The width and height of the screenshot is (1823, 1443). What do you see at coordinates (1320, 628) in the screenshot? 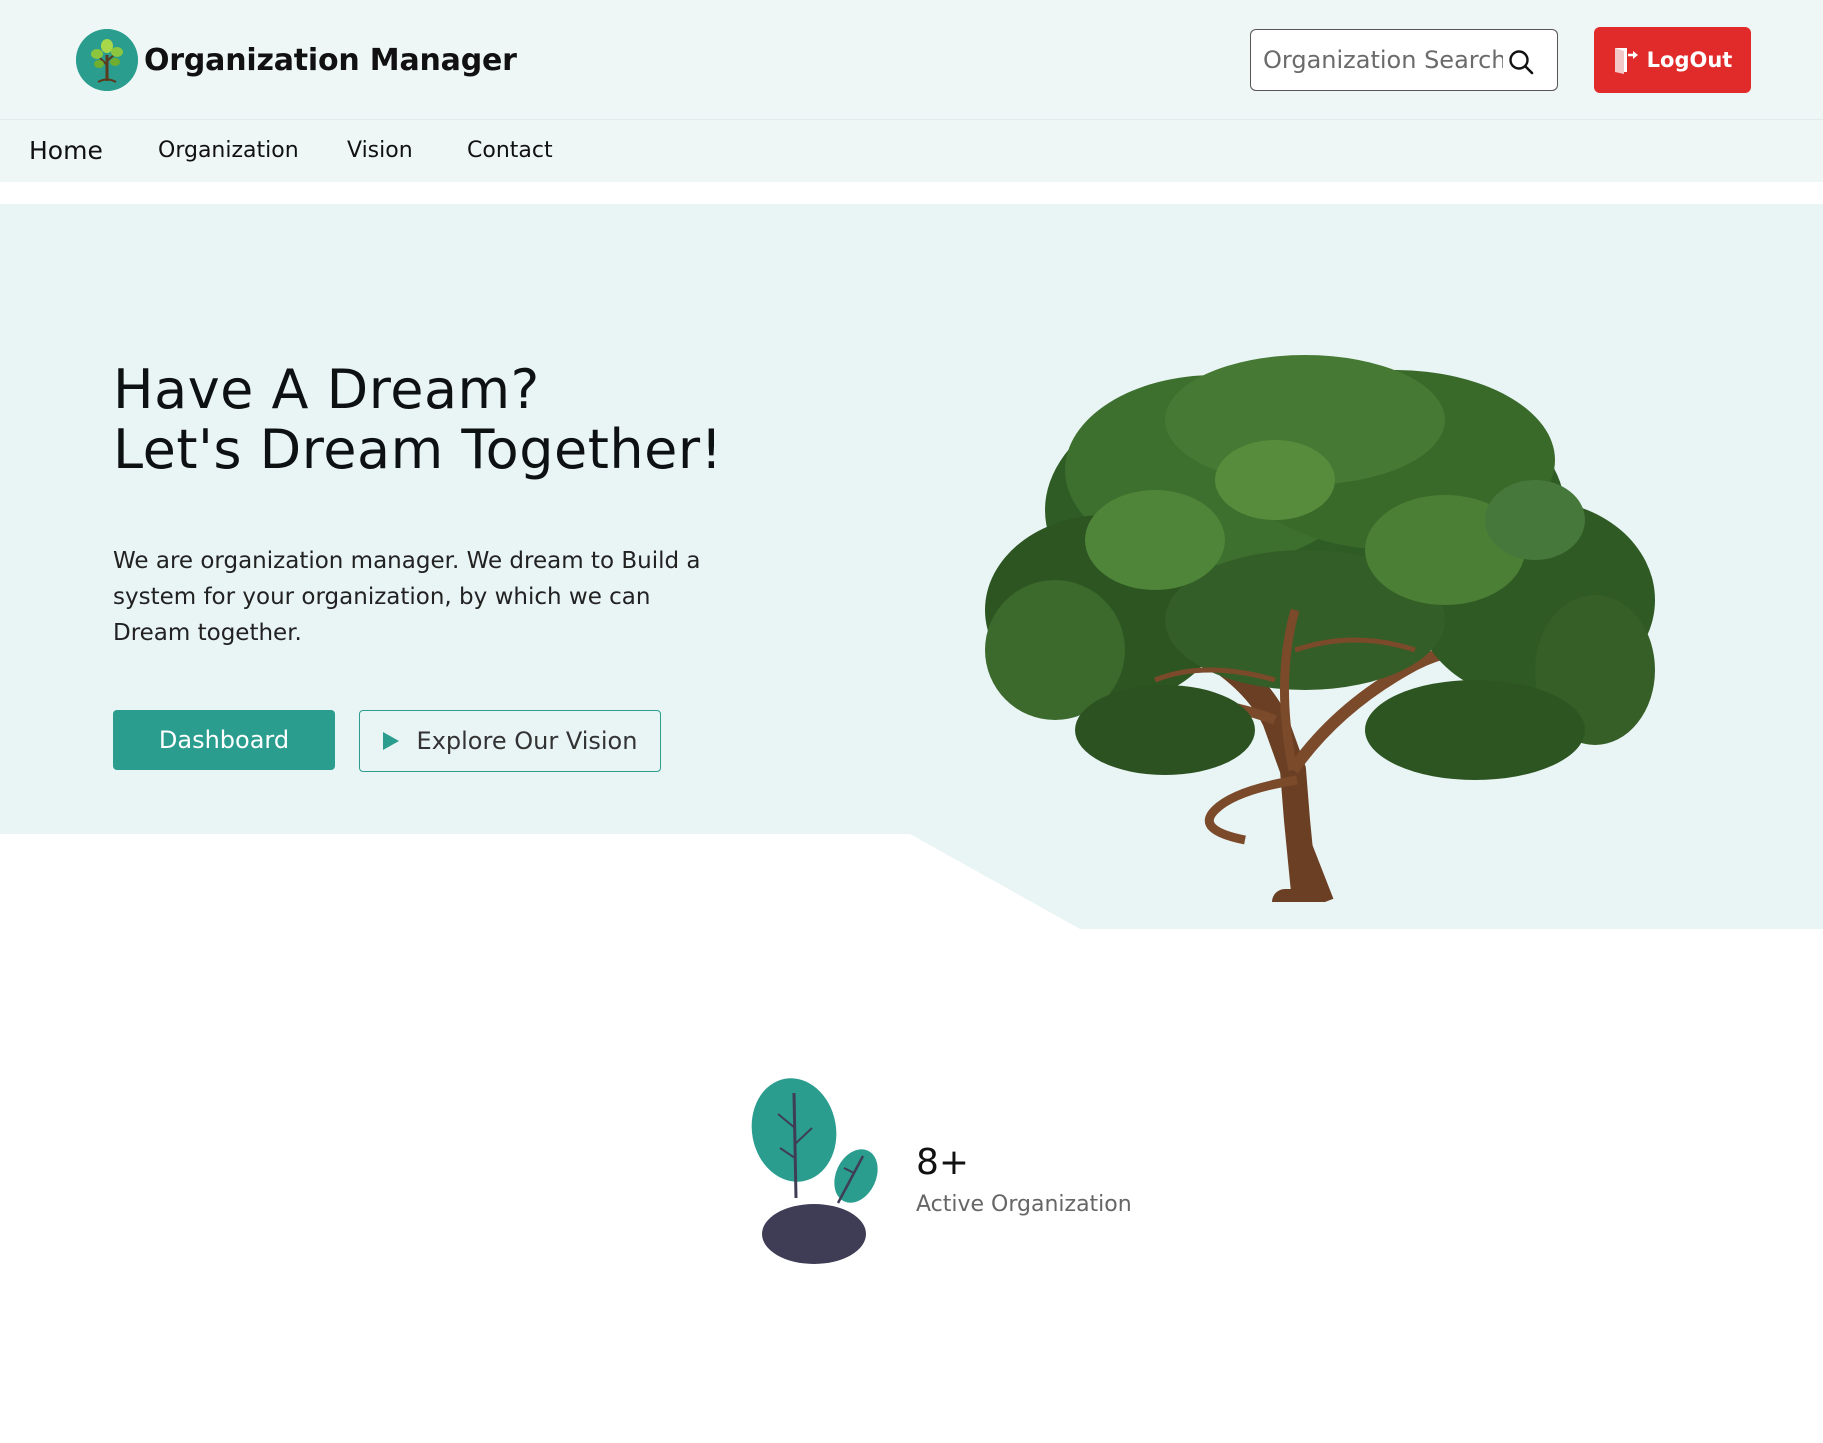
I see `tree-image` at bounding box center [1320, 628].